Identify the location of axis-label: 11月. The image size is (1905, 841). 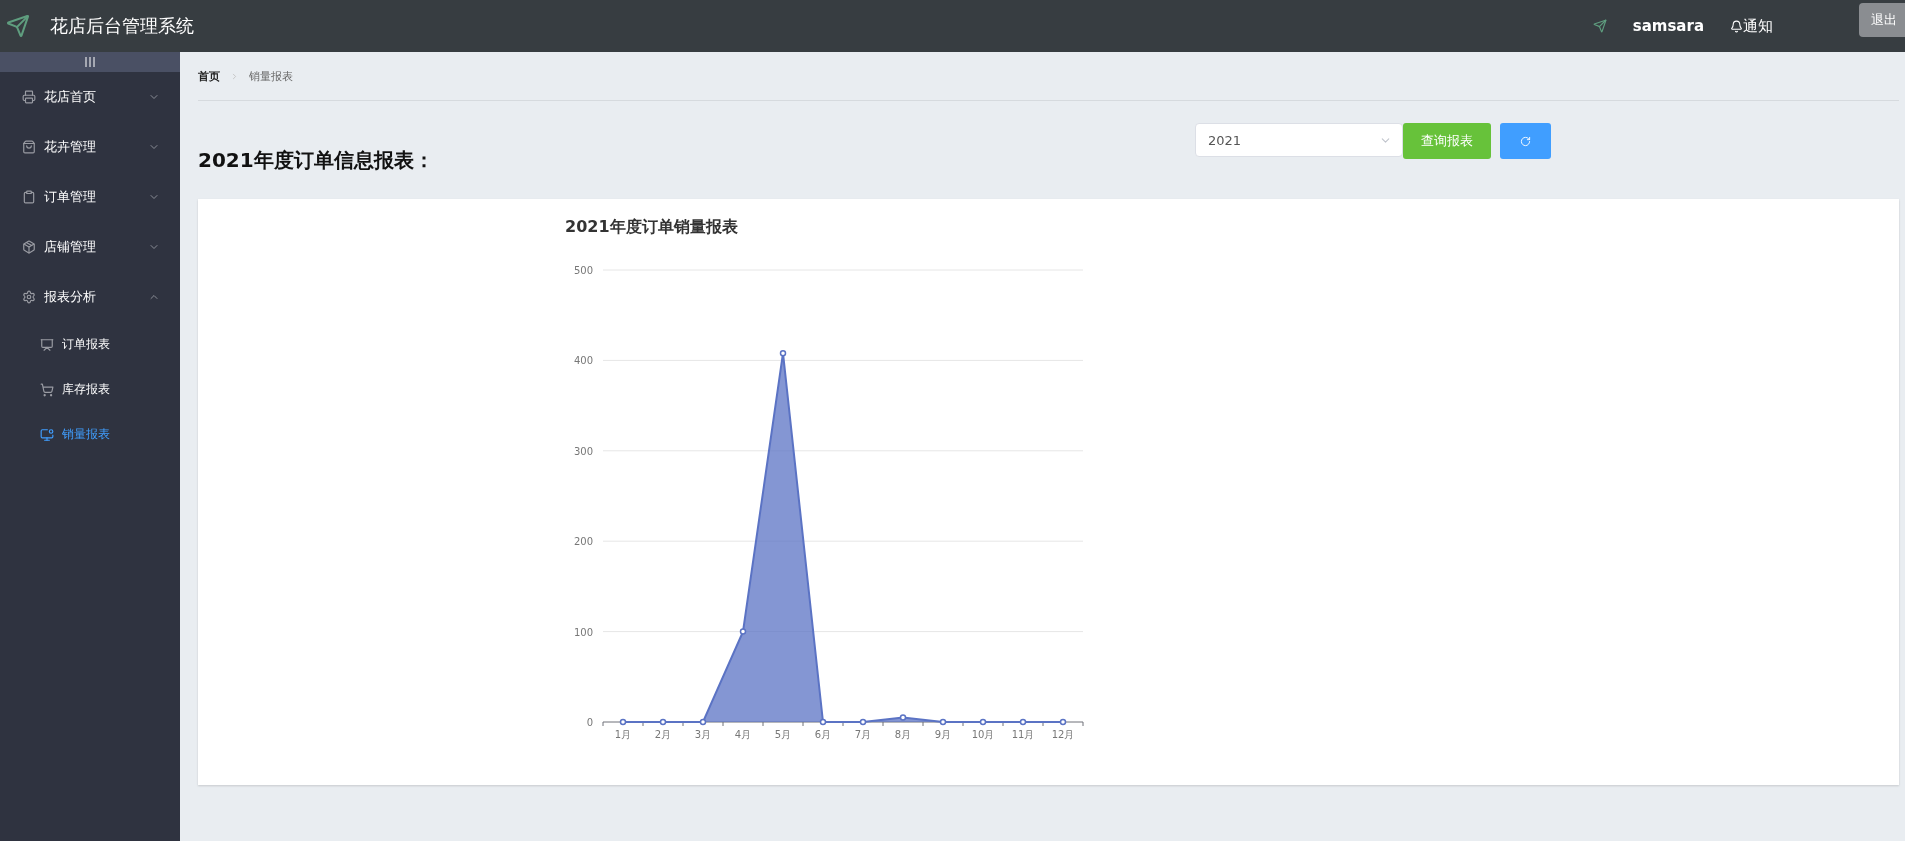
(1023, 734).